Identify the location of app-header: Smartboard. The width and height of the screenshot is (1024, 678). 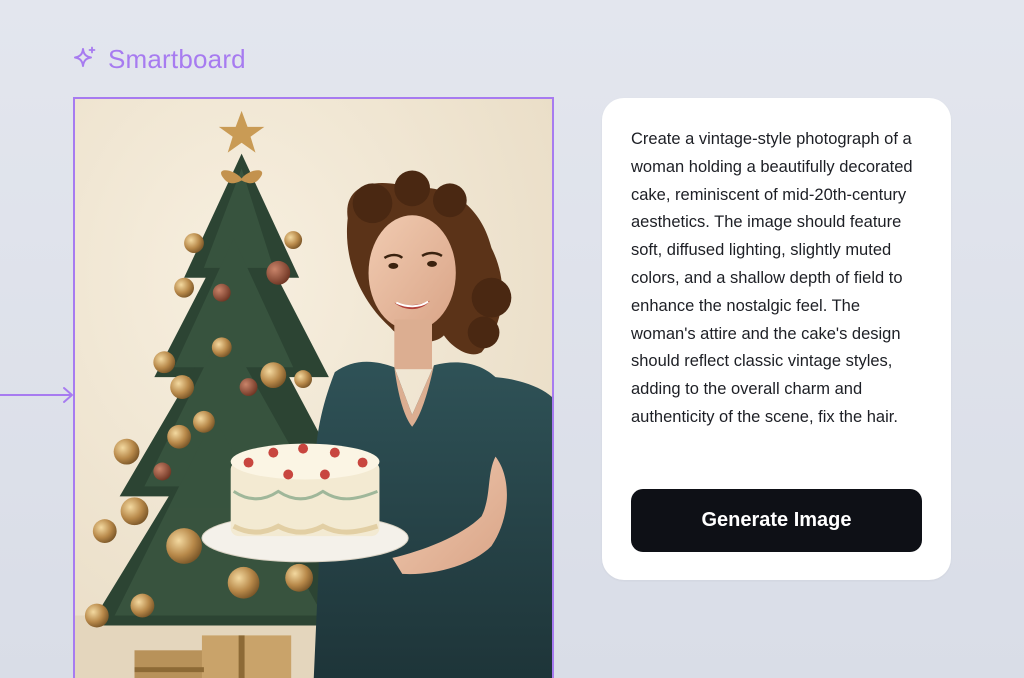
(159, 59).